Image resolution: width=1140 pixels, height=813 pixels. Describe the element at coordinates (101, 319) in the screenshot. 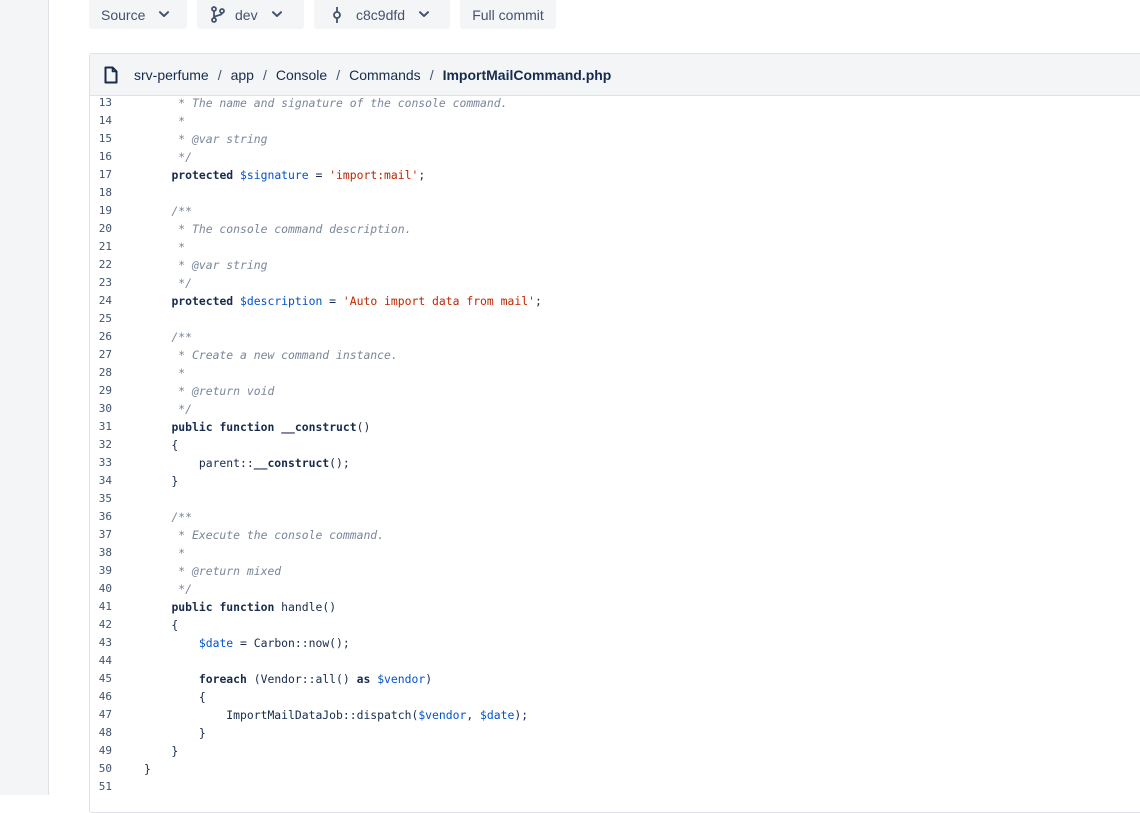

I see `line-number: 25` at that location.